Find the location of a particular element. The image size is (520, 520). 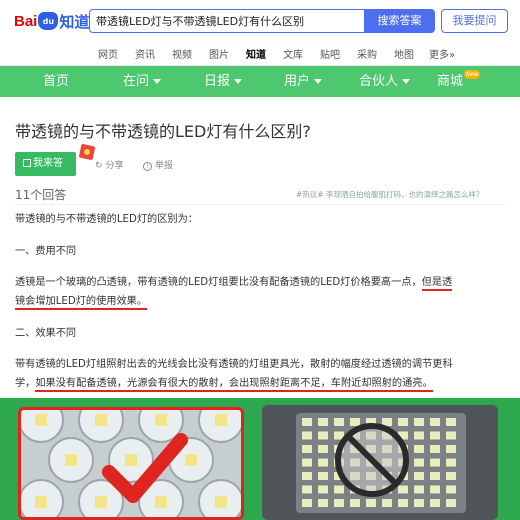

answer-count: 11个回答 is located at coordinates (41, 195).